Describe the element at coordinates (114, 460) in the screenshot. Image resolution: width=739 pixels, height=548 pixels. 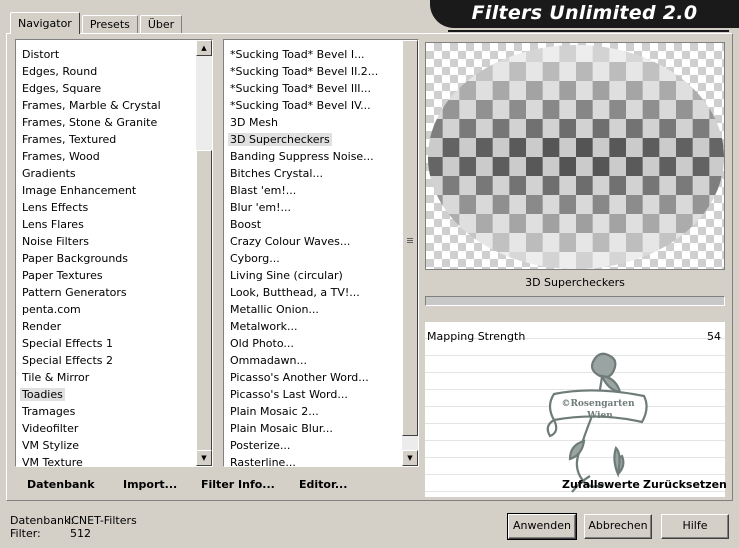
I see `category-item: VM Texture` at that location.